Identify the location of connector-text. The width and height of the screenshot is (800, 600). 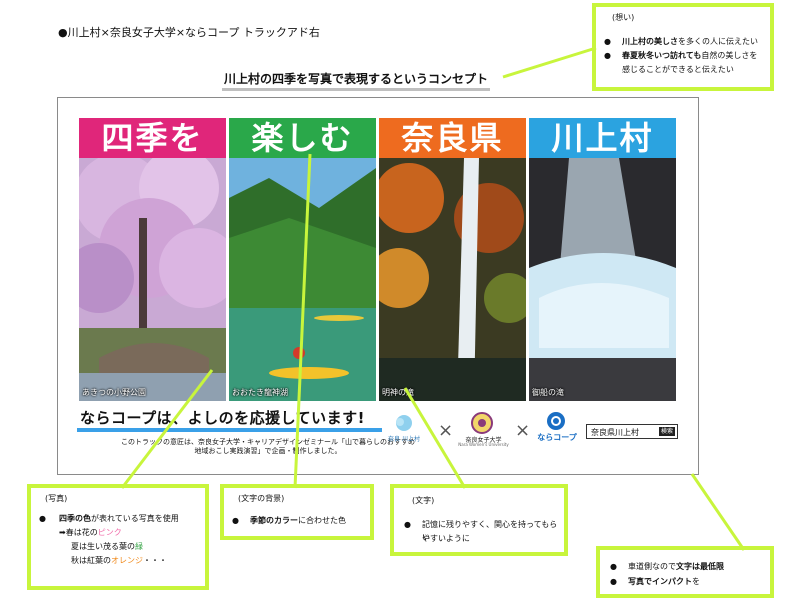
(435, 438).